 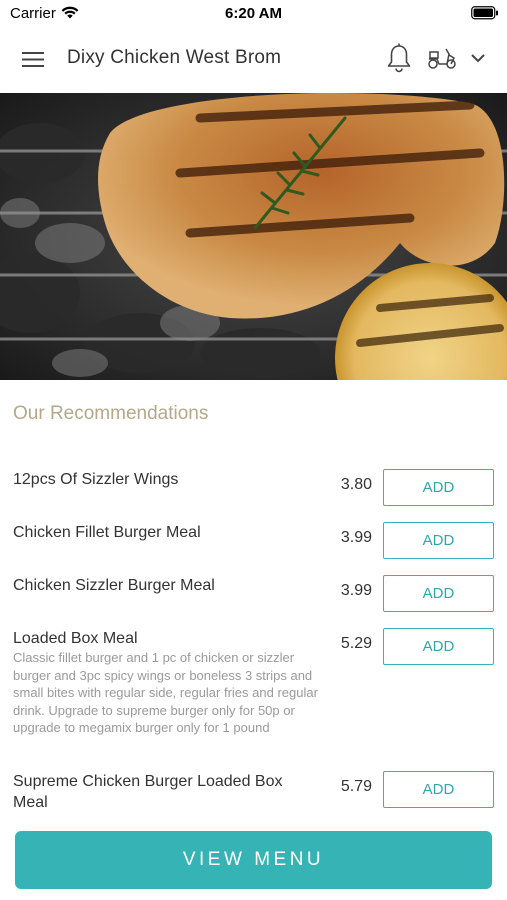 I want to click on hamburger-menu-icon, so click(x=34, y=60).